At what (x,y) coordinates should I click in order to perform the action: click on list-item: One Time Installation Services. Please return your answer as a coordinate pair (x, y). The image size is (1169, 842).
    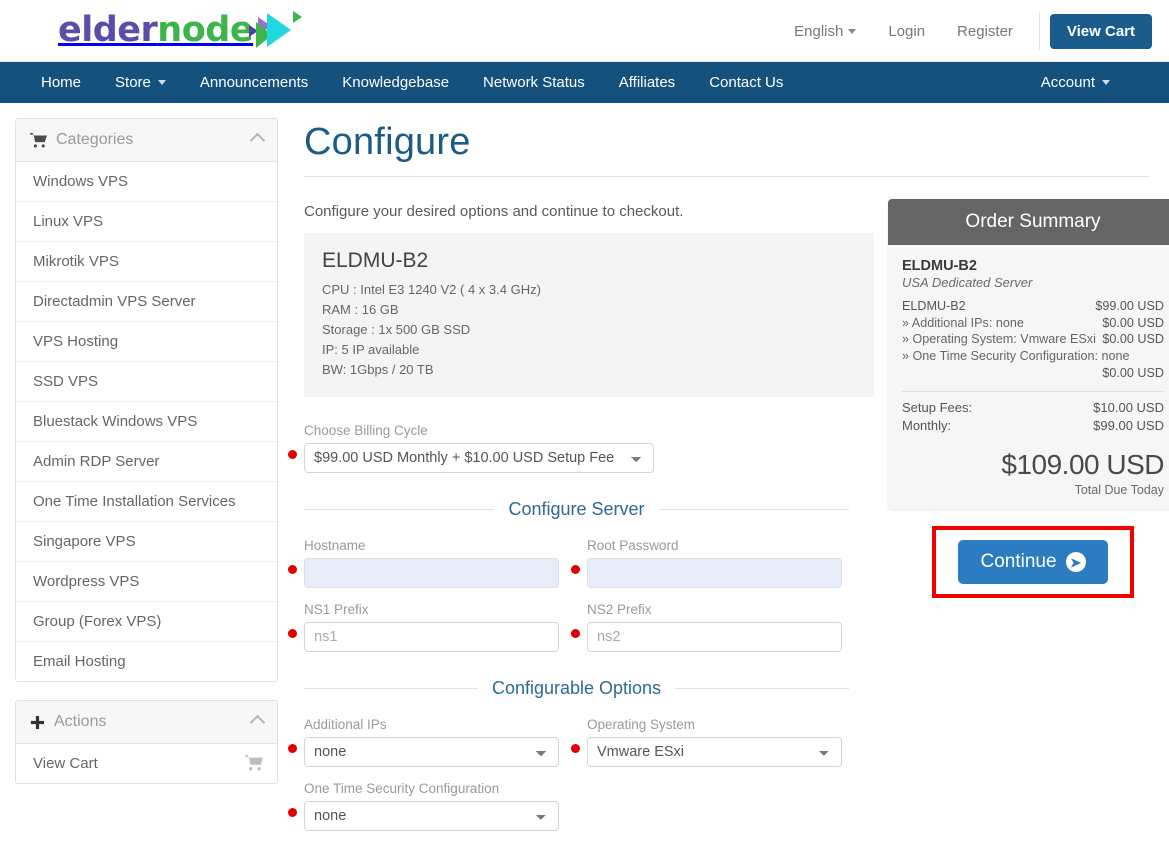
    Looking at the image, I should click on (146, 502).